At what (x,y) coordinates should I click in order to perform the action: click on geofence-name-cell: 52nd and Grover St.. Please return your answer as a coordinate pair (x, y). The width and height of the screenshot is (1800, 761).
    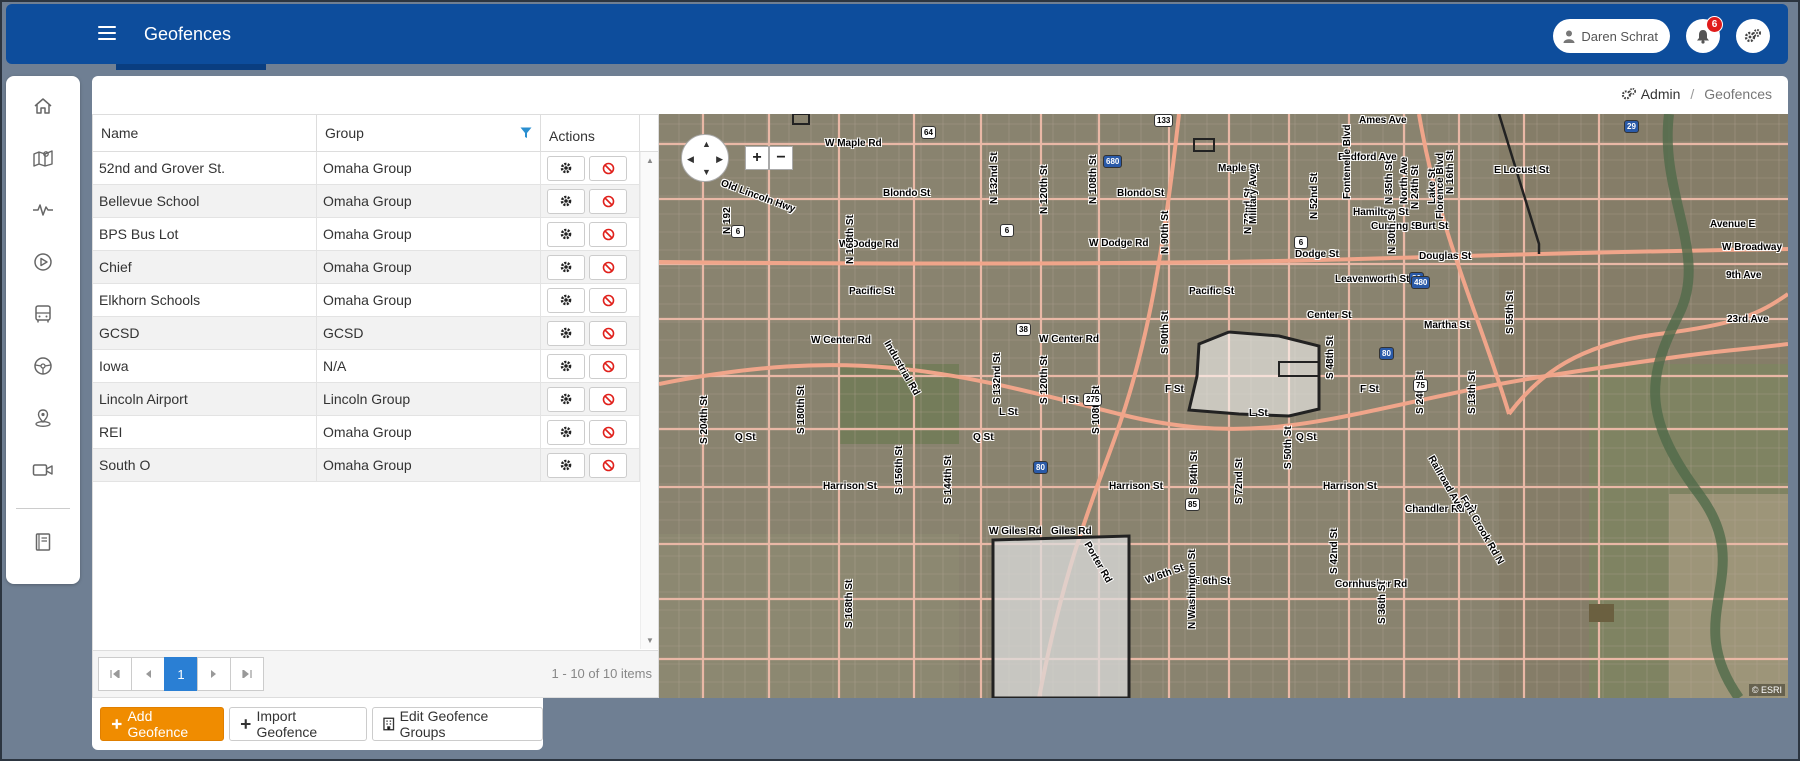
    Looking at the image, I should click on (205, 168).